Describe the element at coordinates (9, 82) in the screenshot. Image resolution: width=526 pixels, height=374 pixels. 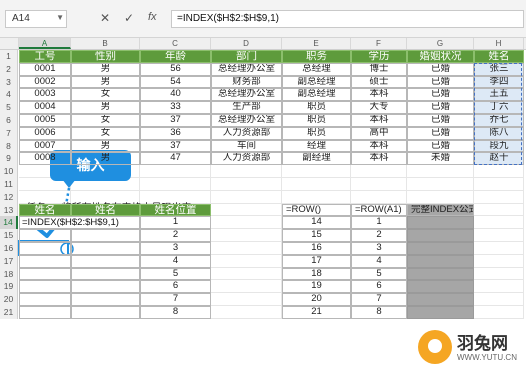
I see `row-header-3: 3` at that location.